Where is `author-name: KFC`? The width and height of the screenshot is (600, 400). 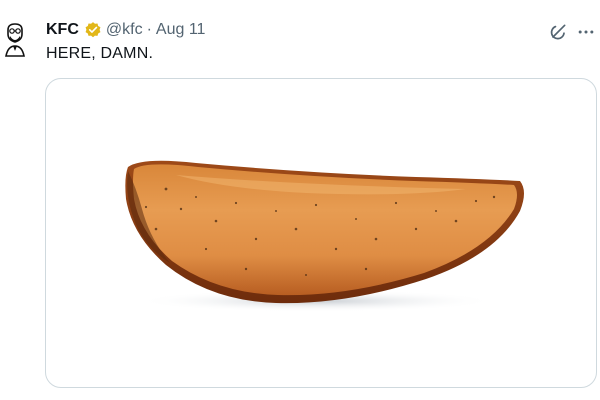
author-name: KFC is located at coordinates (62, 30).